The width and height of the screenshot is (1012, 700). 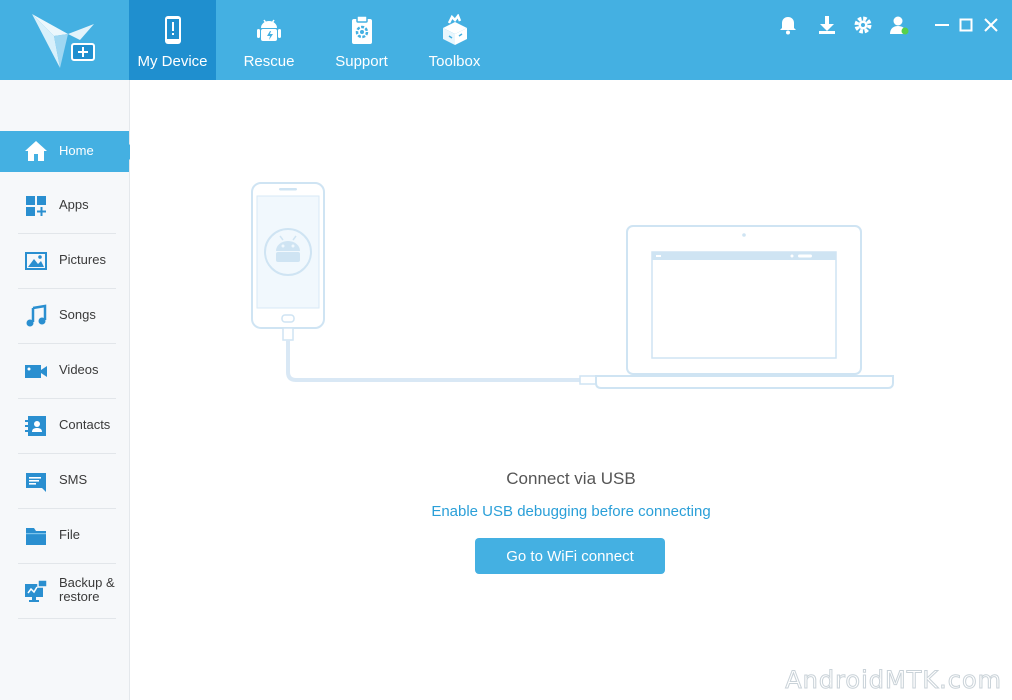 I want to click on message-icon, so click(x=36, y=482).